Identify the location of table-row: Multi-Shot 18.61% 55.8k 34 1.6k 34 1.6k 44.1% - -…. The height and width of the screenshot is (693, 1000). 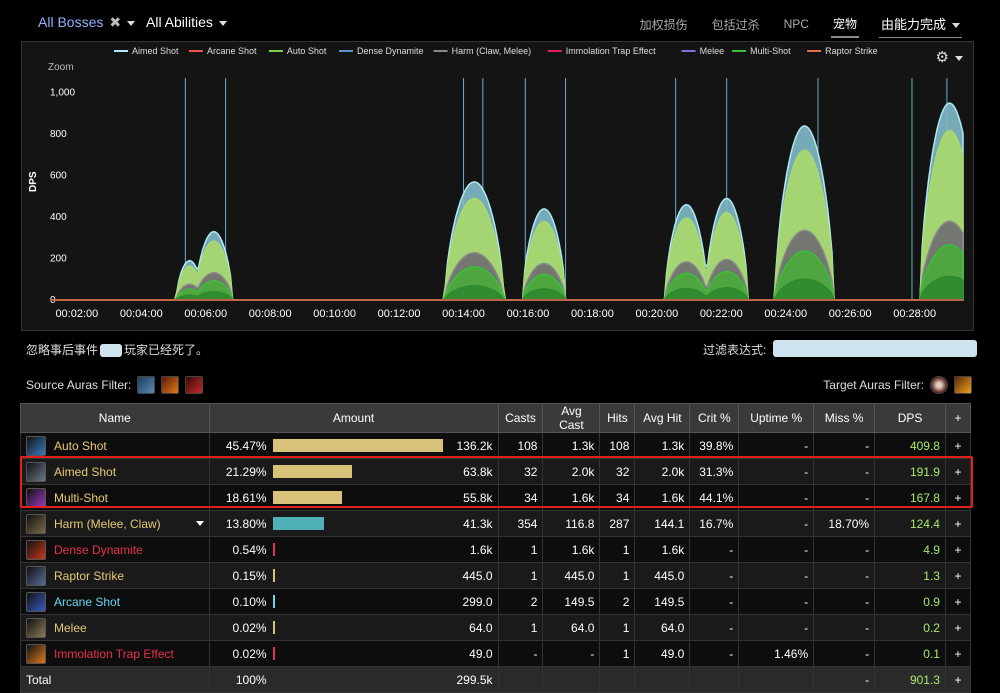
(496, 497).